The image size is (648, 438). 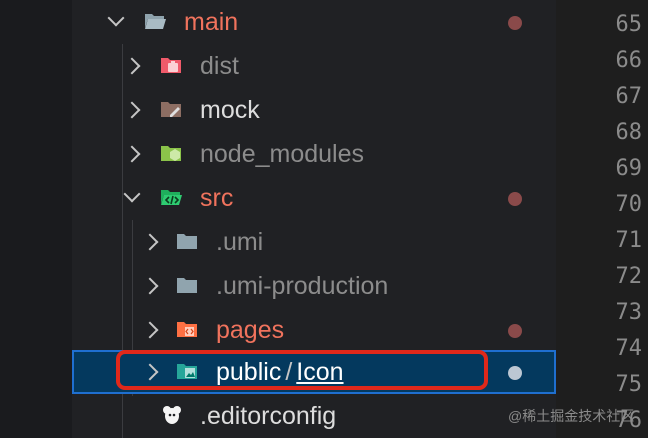 I want to click on tree-item-label: .editorconfig, so click(x=268, y=416).